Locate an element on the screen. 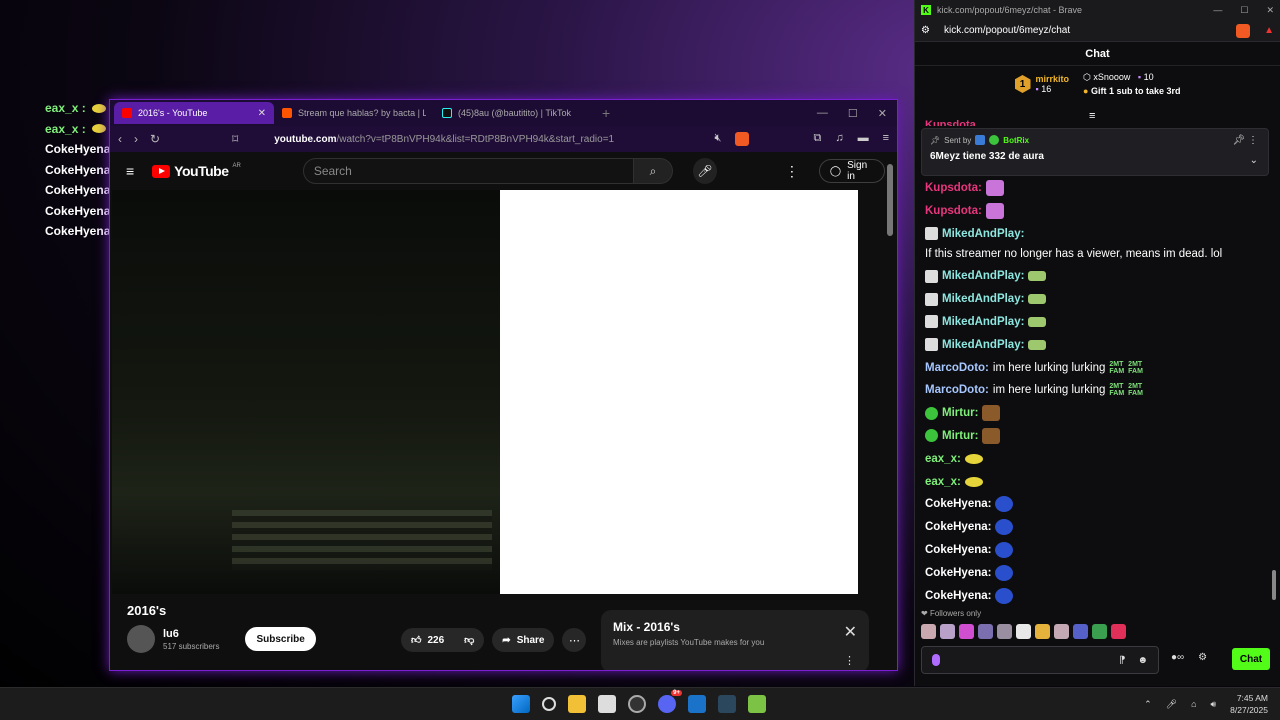 This screenshot has width=1280, height=720. tab-youtube: 2016's - YouTube ✕ is located at coordinates (194, 113).